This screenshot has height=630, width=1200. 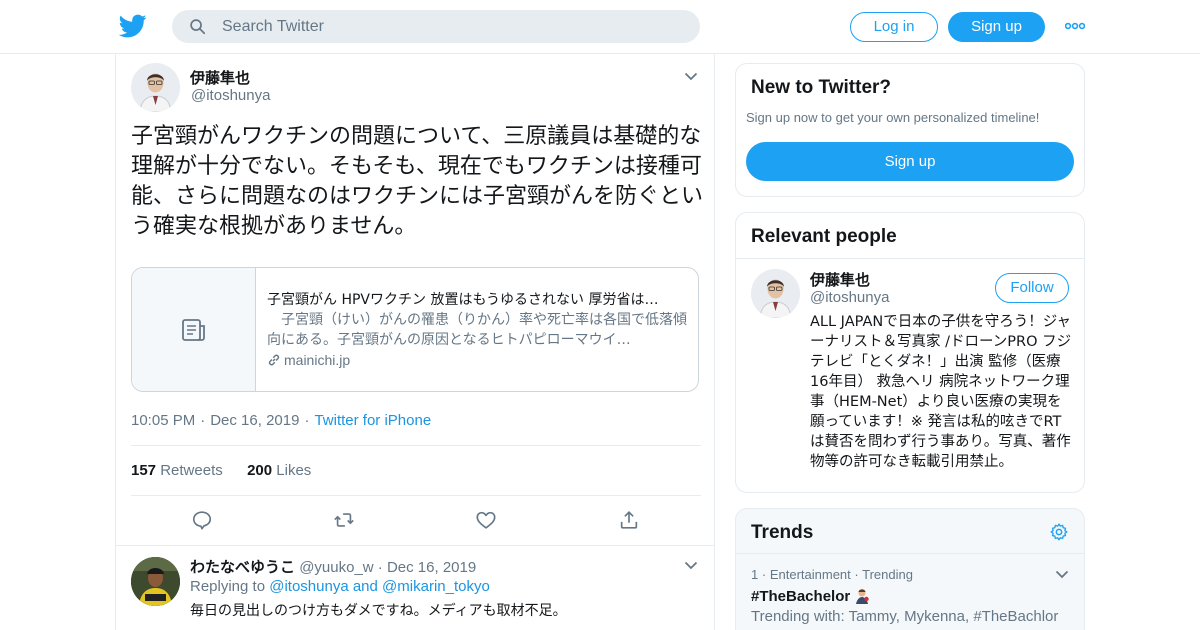 I want to click on tweet-timestamp: 10:05 PM · Dec 16, 2019 · Twitter for iPhone, so click(x=281, y=420).